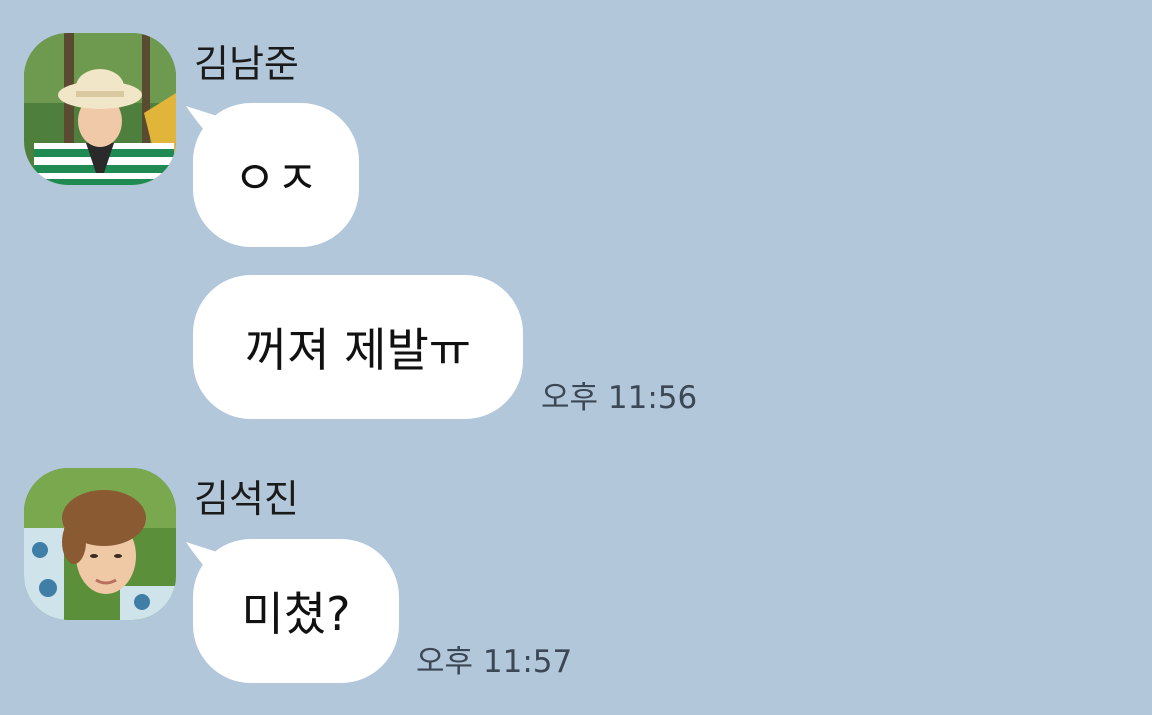 The height and width of the screenshot is (715, 1152). I want to click on message-bubble: 꺼져 제발ㅠ, so click(358, 347).